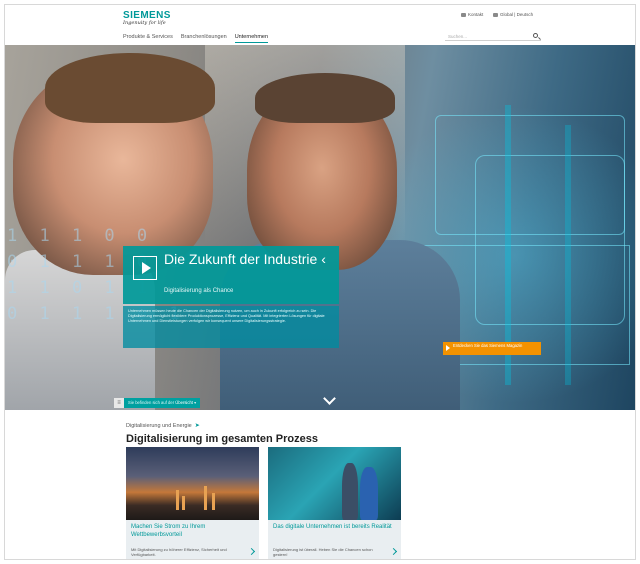  I want to click on contact-icon, so click(463, 14).